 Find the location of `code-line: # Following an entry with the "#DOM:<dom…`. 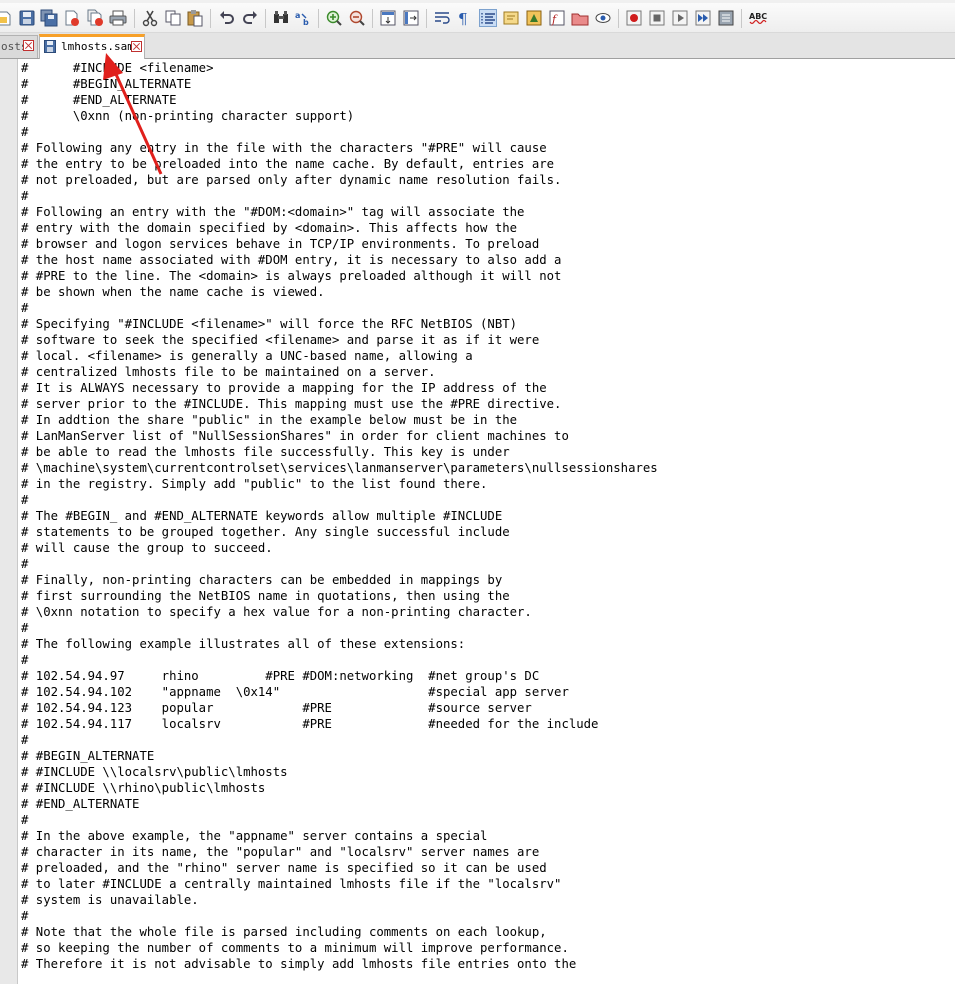

code-line: # Following an entry with the "#DOM:<dom… is located at coordinates (339, 212).